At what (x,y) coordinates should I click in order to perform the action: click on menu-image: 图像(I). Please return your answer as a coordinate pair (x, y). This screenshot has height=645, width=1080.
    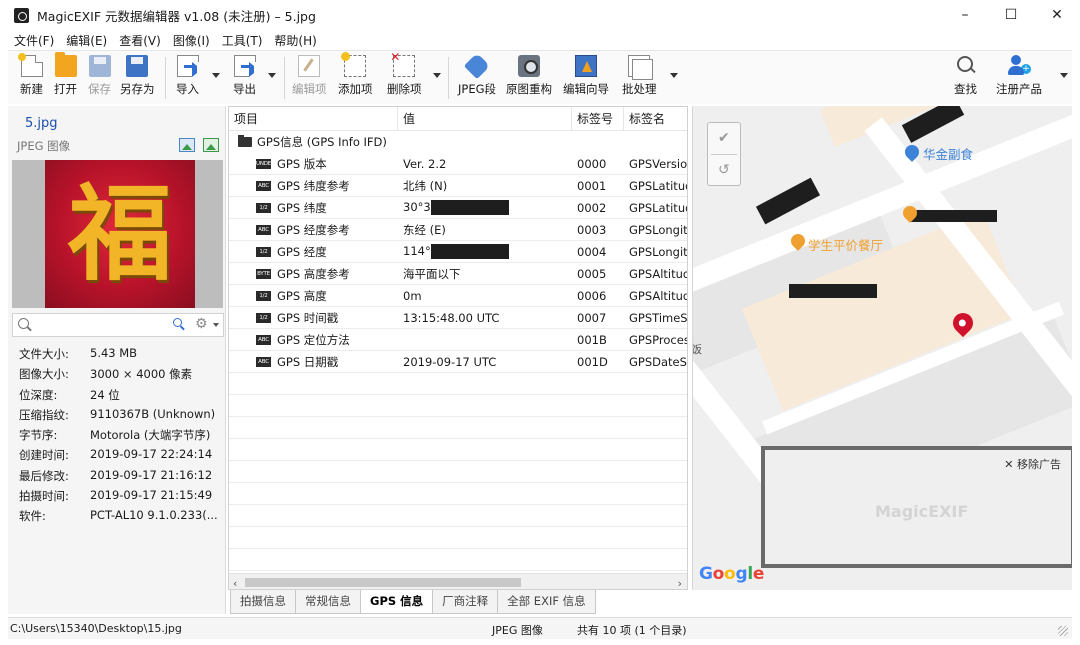
    Looking at the image, I should click on (191, 40).